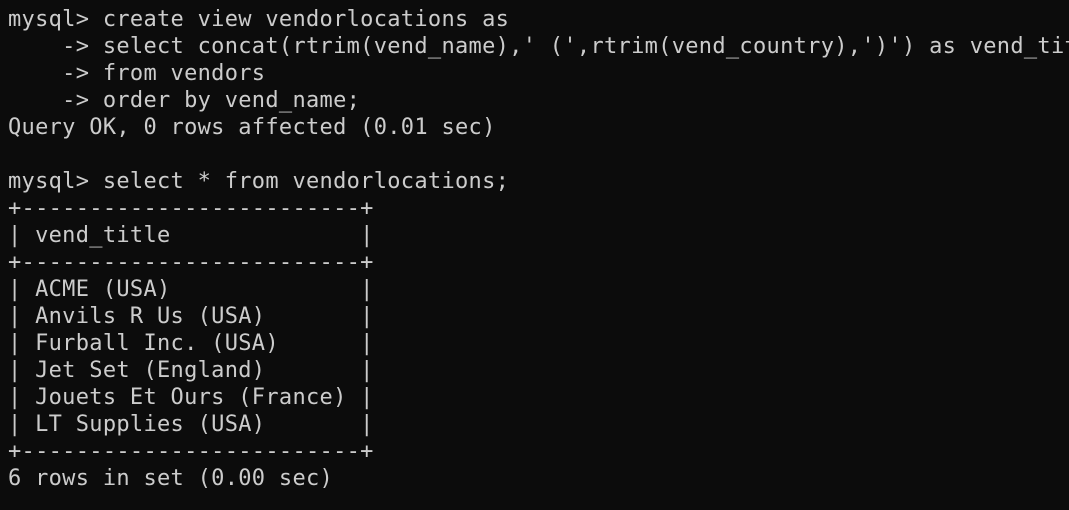  Describe the element at coordinates (184, 100) in the screenshot. I see `terminal-line-order-by: -> order by vend_name;` at that location.